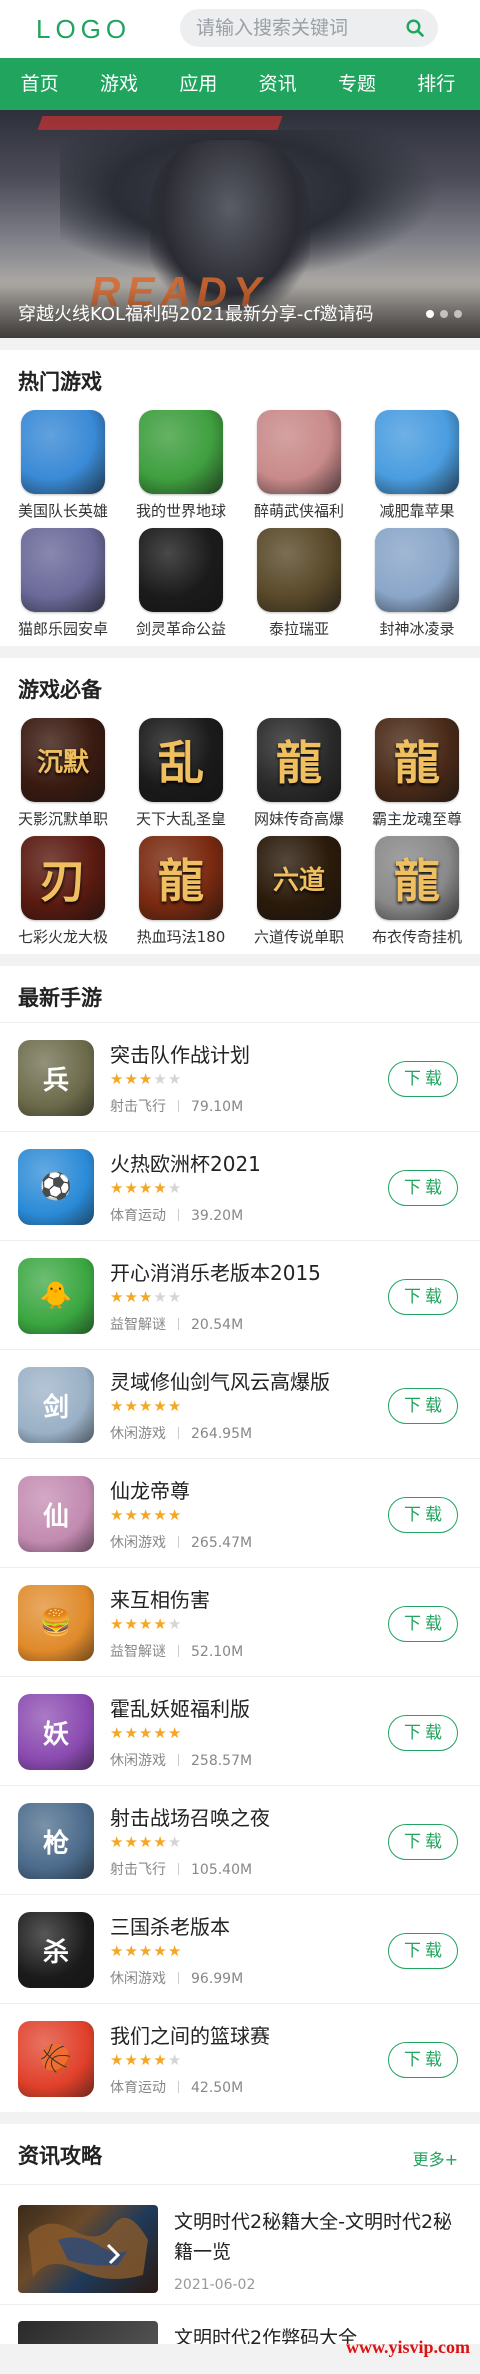 Image resolution: width=480 pixels, height=2374 pixels. Describe the element at coordinates (299, 760) in the screenshot. I see `dragon-black-icon: 龍` at that location.